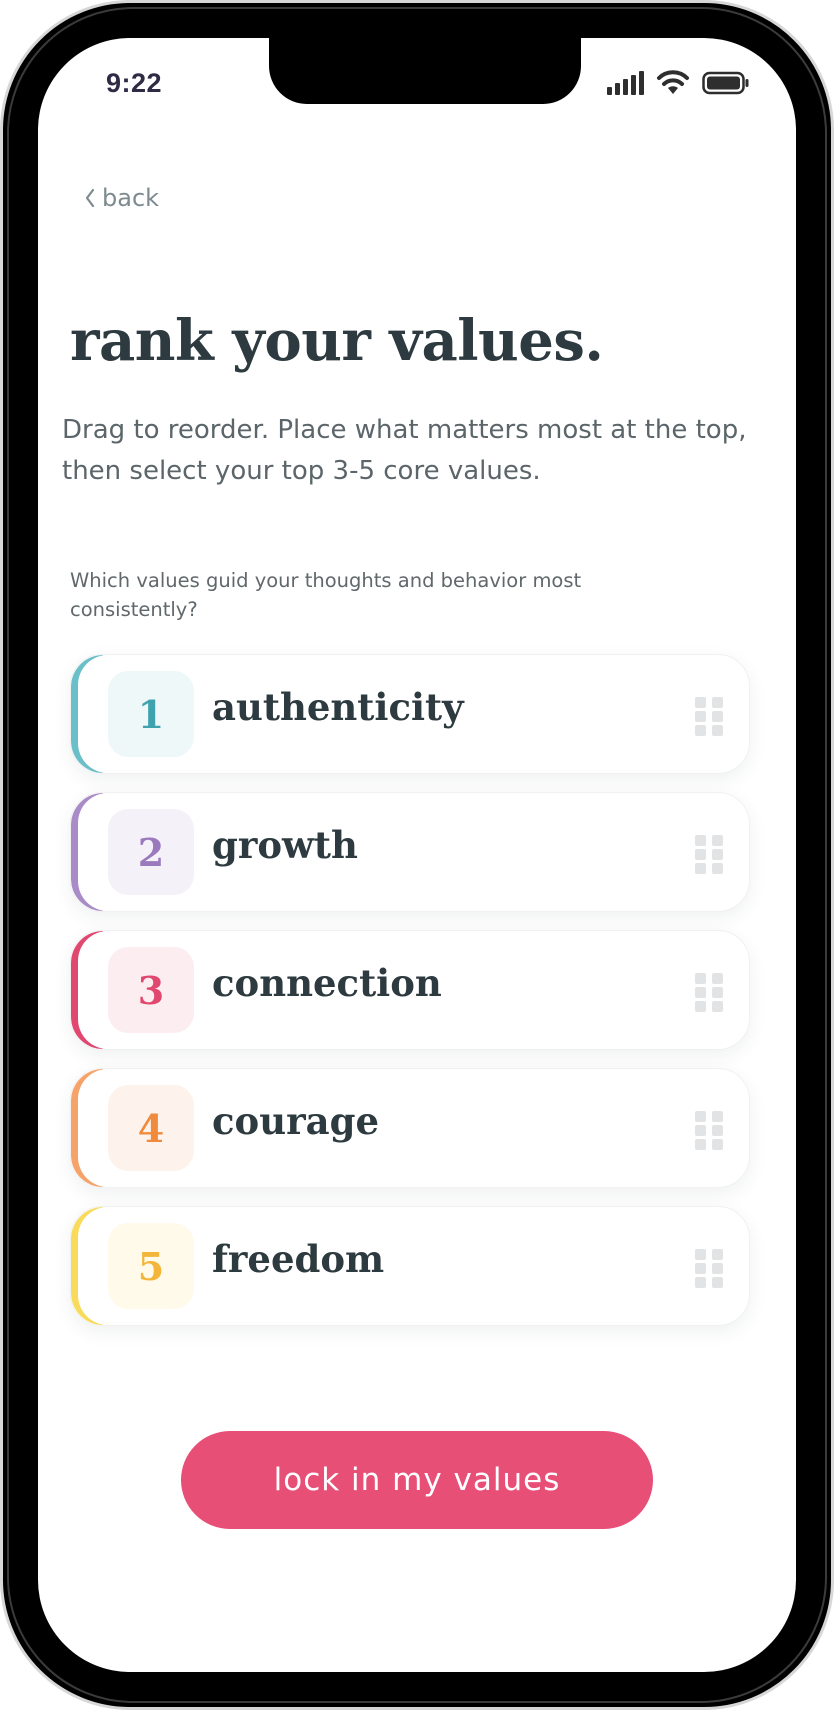 This screenshot has width=834, height=1710. What do you see at coordinates (425, 71) in the screenshot?
I see `notch` at bounding box center [425, 71].